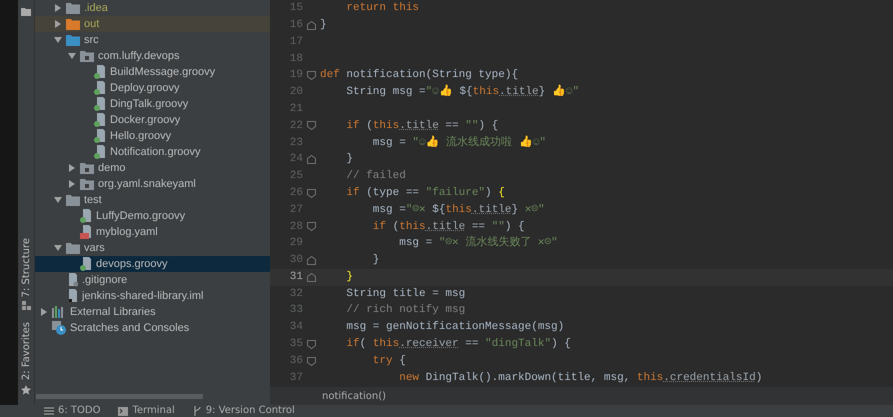 The height and width of the screenshot is (417, 893). What do you see at coordinates (152, 152) in the screenshot?
I see `tree-item: Notification.groovy` at bounding box center [152, 152].